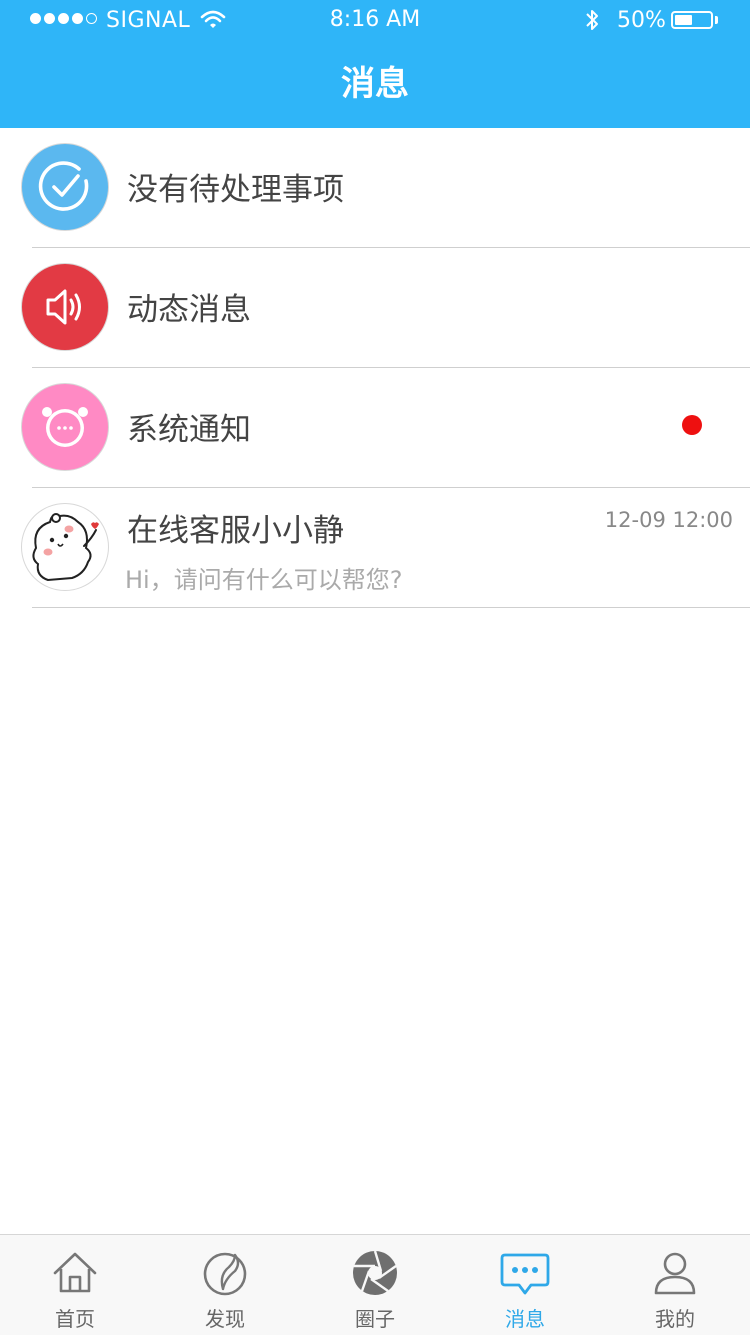 This screenshot has width=750, height=1335. Describe the element at coordinates (375, 20) in the screenshot. I see `status-bar: SIGNAL 8:16 AM 50%` at that location.